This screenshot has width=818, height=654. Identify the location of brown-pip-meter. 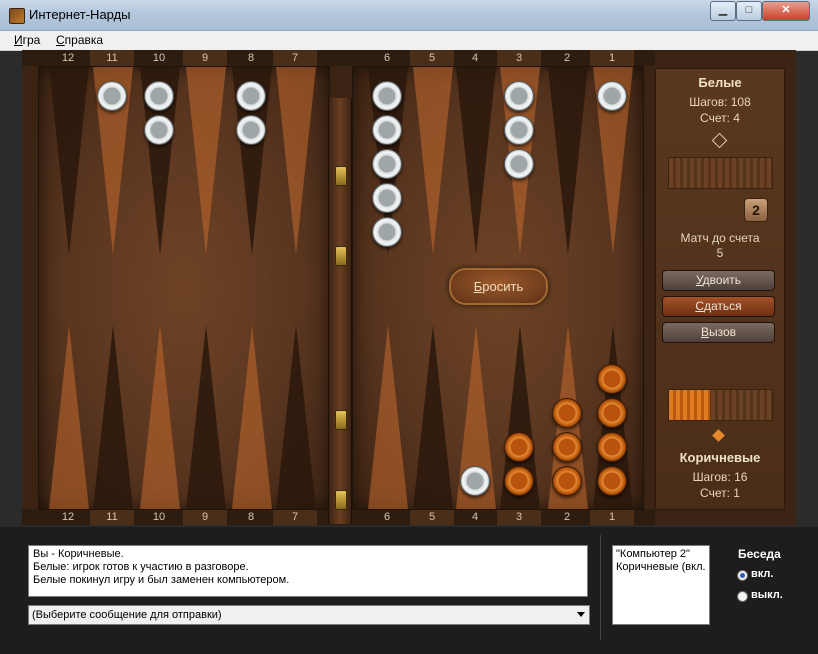
(720, 405).